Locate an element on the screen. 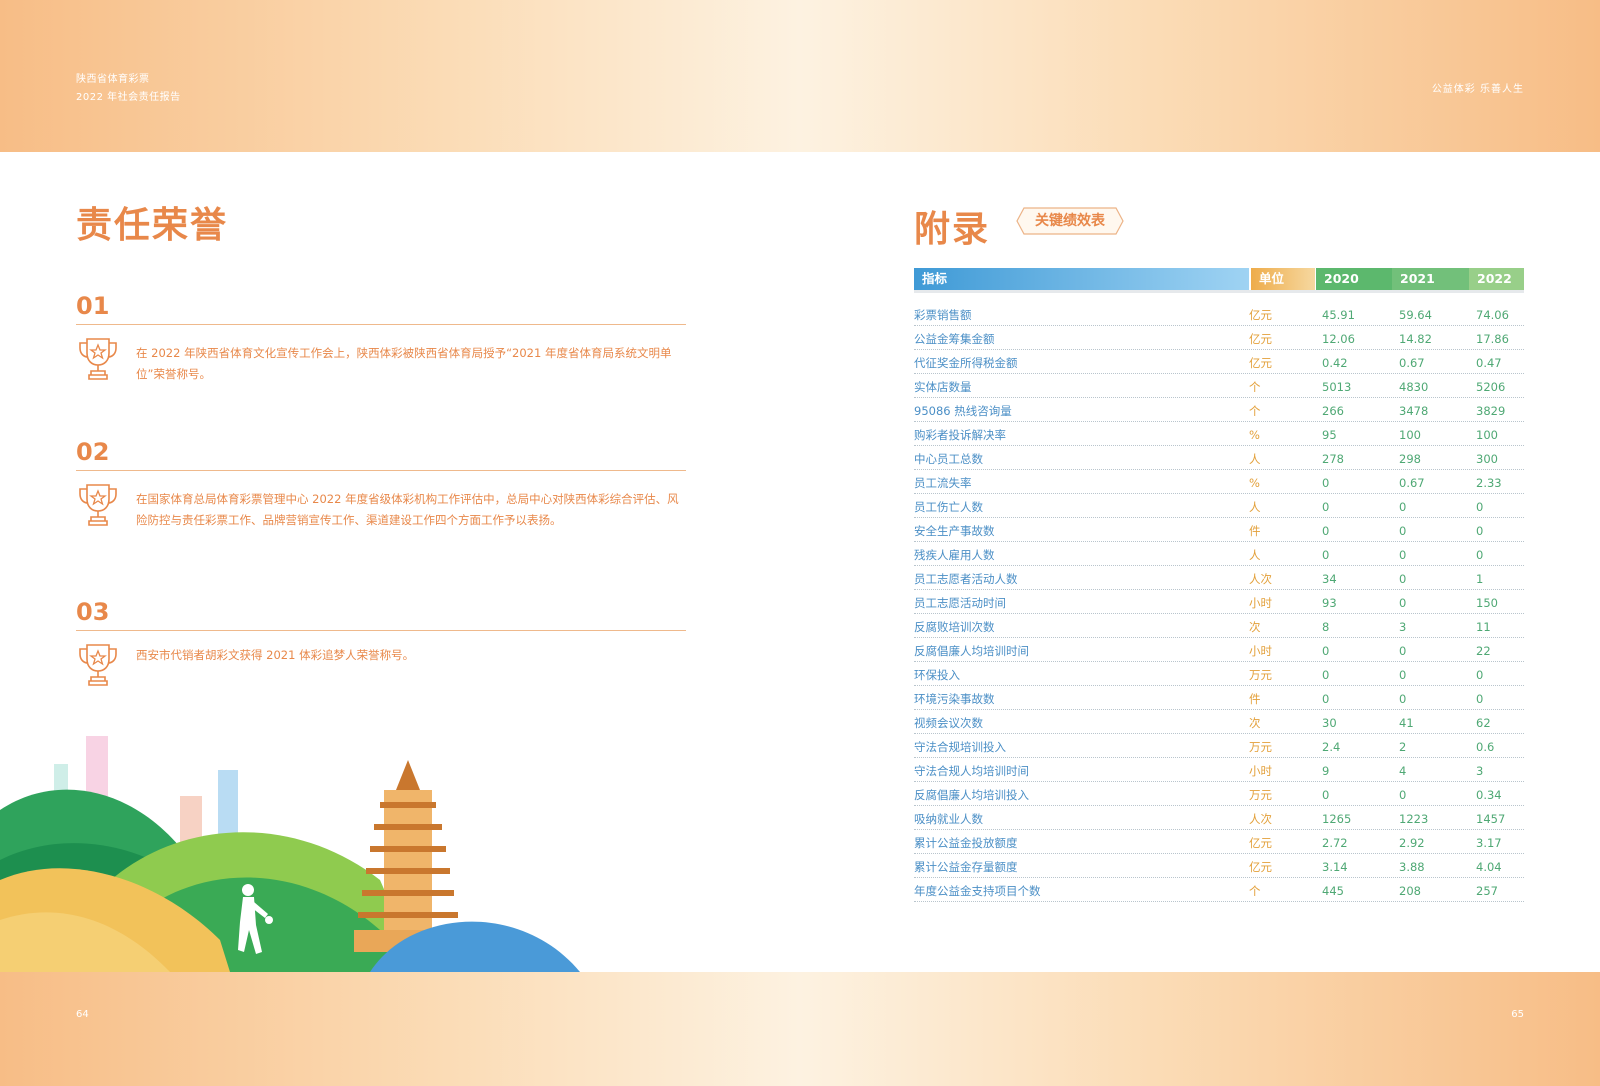  cell-2020: 278 is located at coordinates (1333, 459).